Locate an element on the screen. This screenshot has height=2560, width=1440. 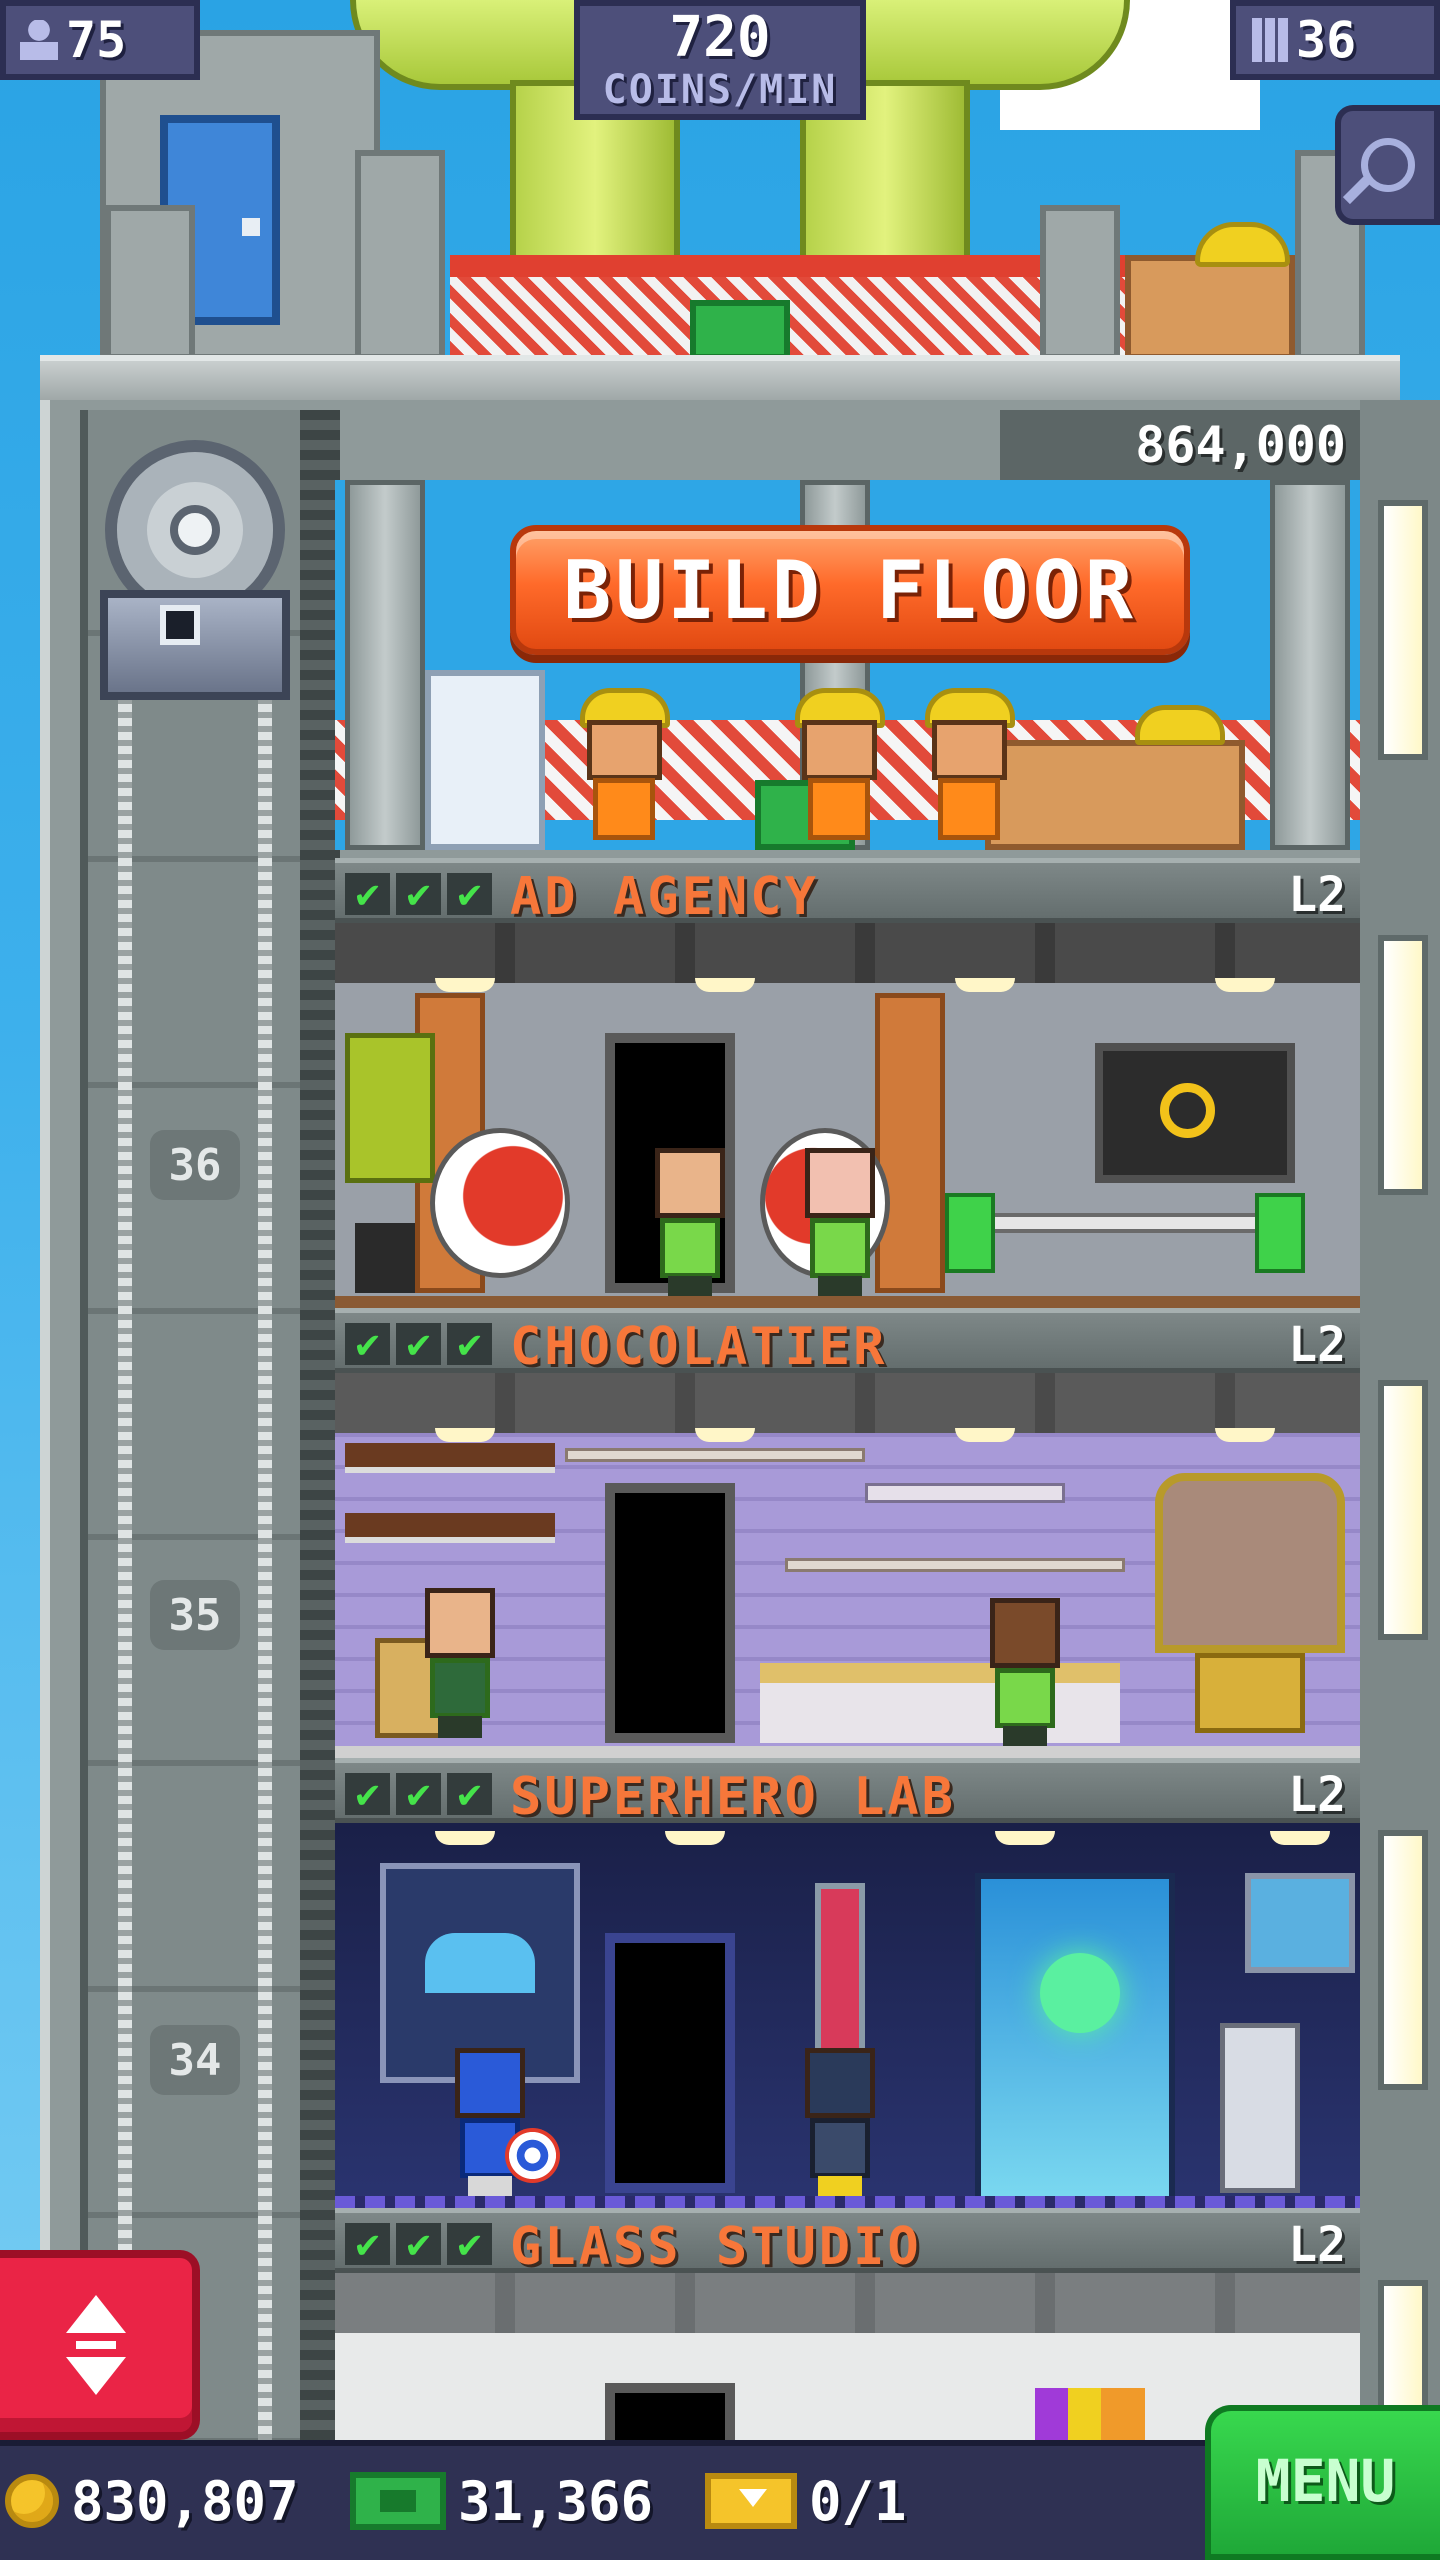
menu-button: MENU is located at coordinates (1322, 2482).